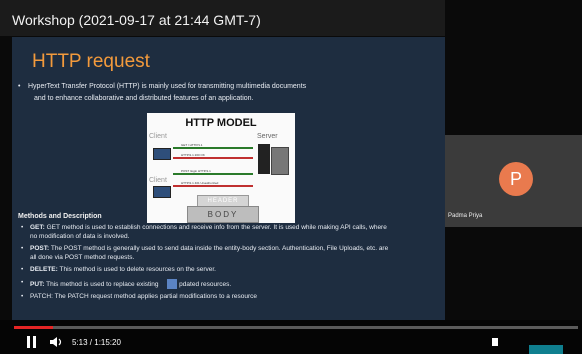 This screenshot has height=354, width=582. What do you see at coordinates (40, 248) in the screenshot?
I see `method-name: POST:` at bounding box center [40, 248].